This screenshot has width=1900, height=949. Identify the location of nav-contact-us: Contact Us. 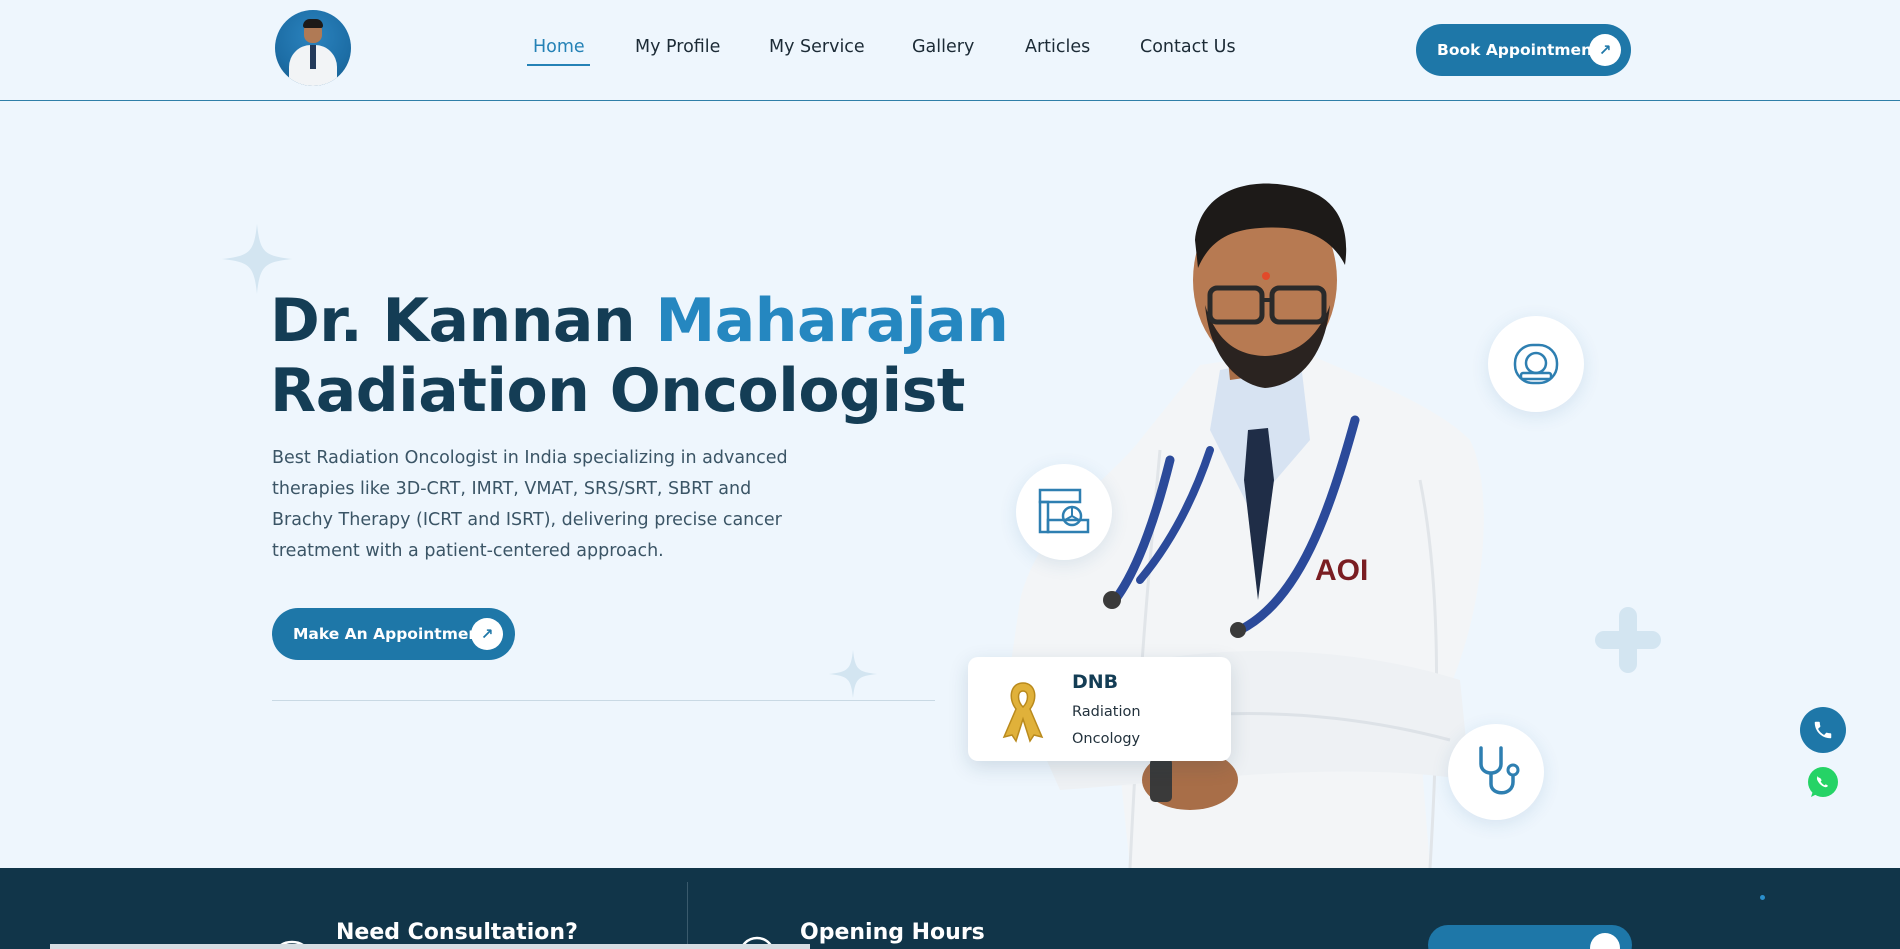
(1188, 47).